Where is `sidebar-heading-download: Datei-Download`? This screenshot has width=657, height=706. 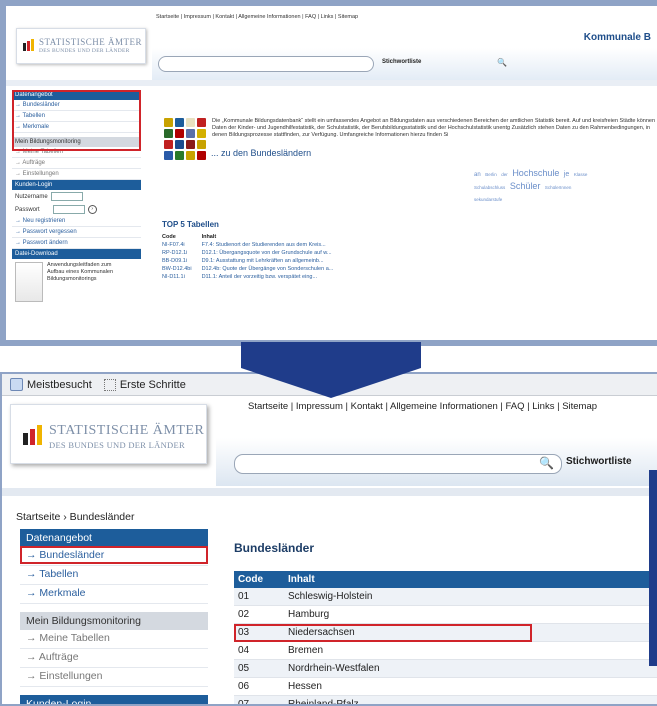
sidebar-heading-download: Datei-Download is located at coordinates (76, 254).